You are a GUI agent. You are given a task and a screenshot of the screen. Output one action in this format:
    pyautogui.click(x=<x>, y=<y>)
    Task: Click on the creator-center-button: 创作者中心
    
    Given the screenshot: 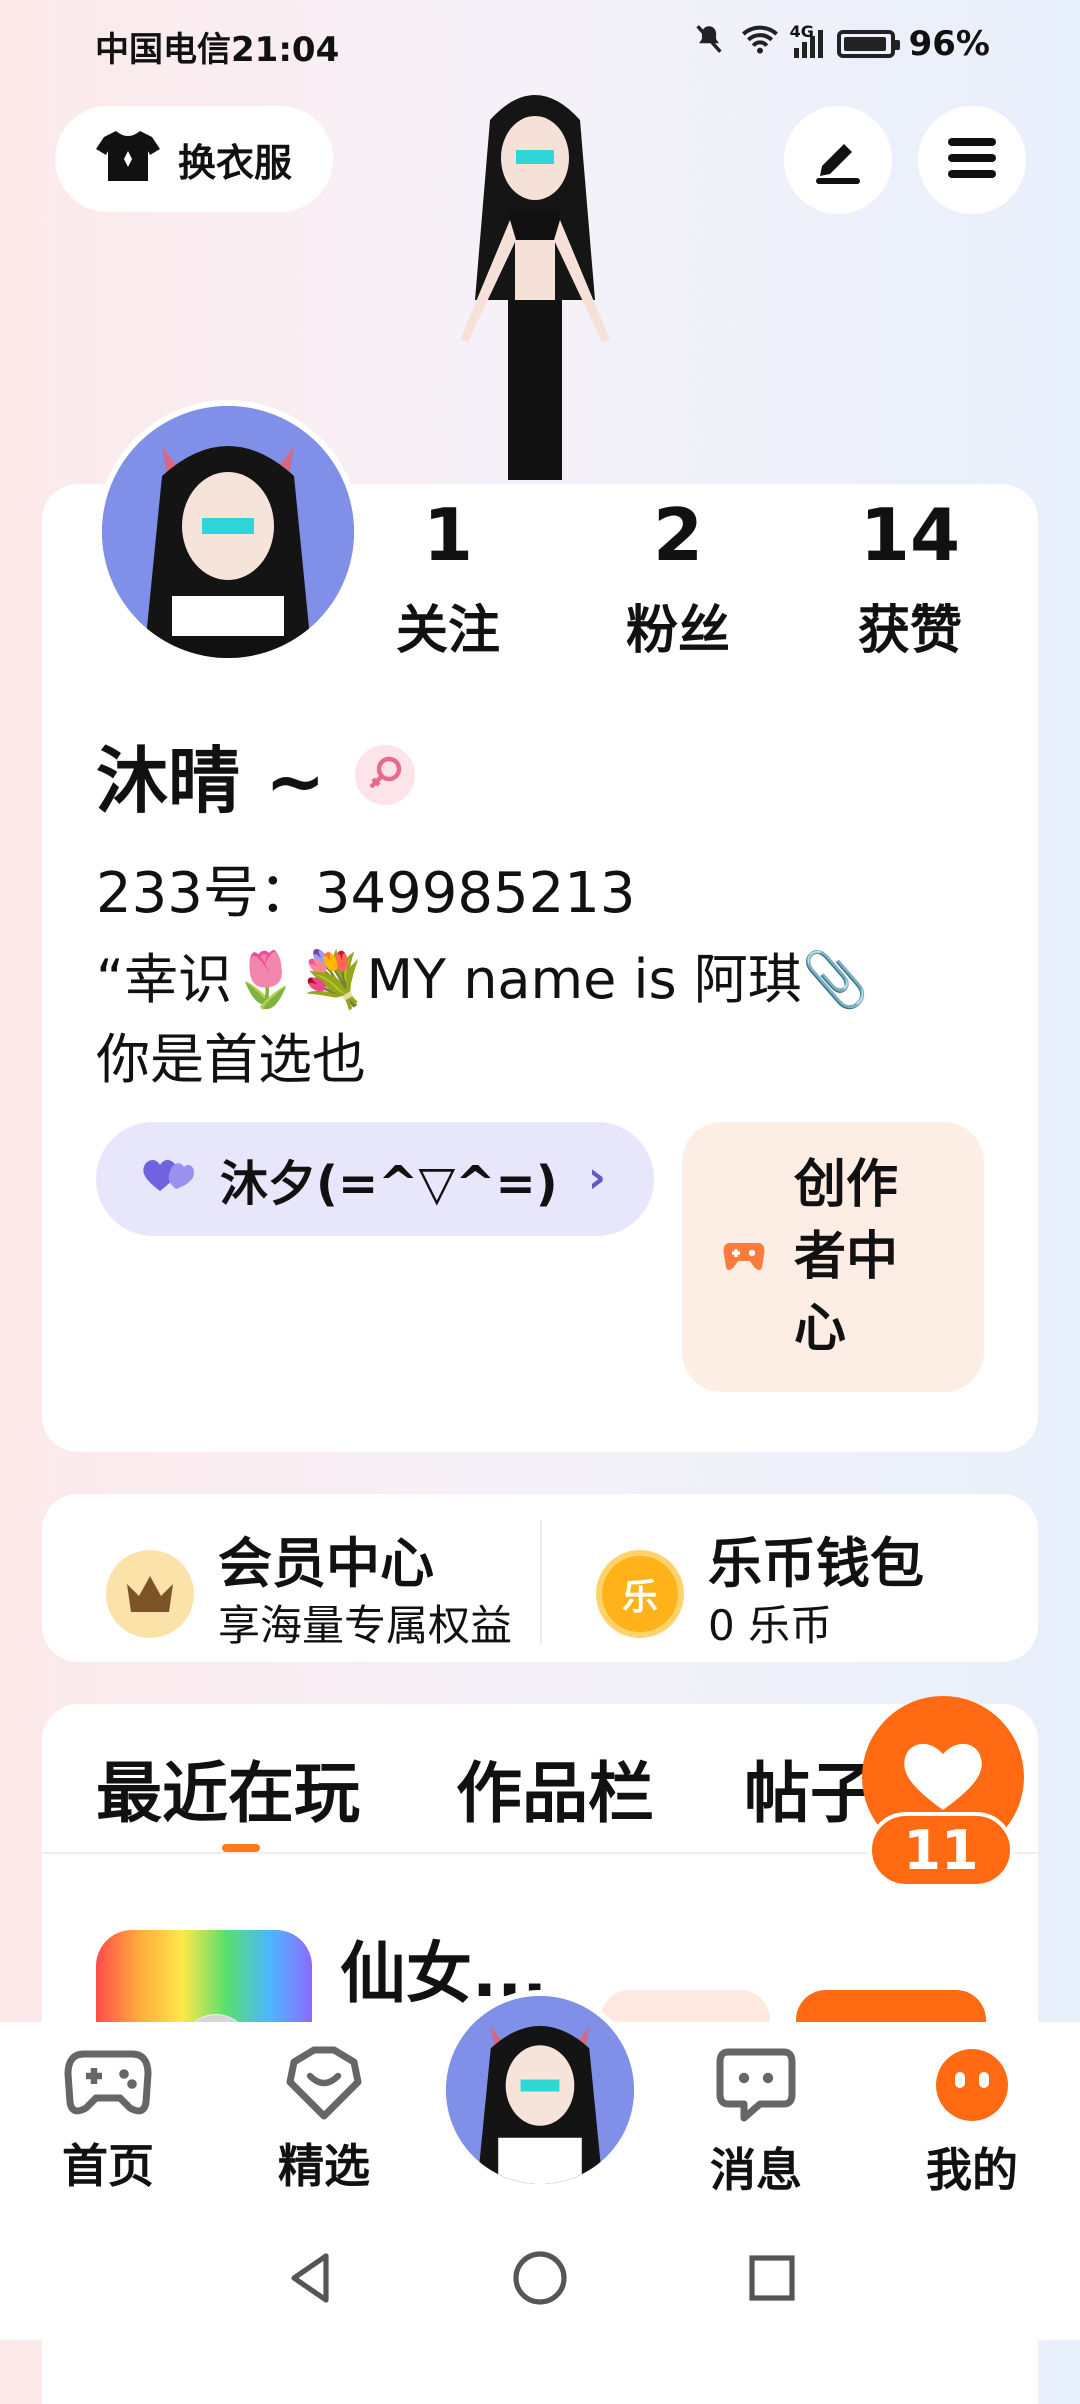 What is the action you would take?
    pyautogui.click(x=833, y=1257)
    